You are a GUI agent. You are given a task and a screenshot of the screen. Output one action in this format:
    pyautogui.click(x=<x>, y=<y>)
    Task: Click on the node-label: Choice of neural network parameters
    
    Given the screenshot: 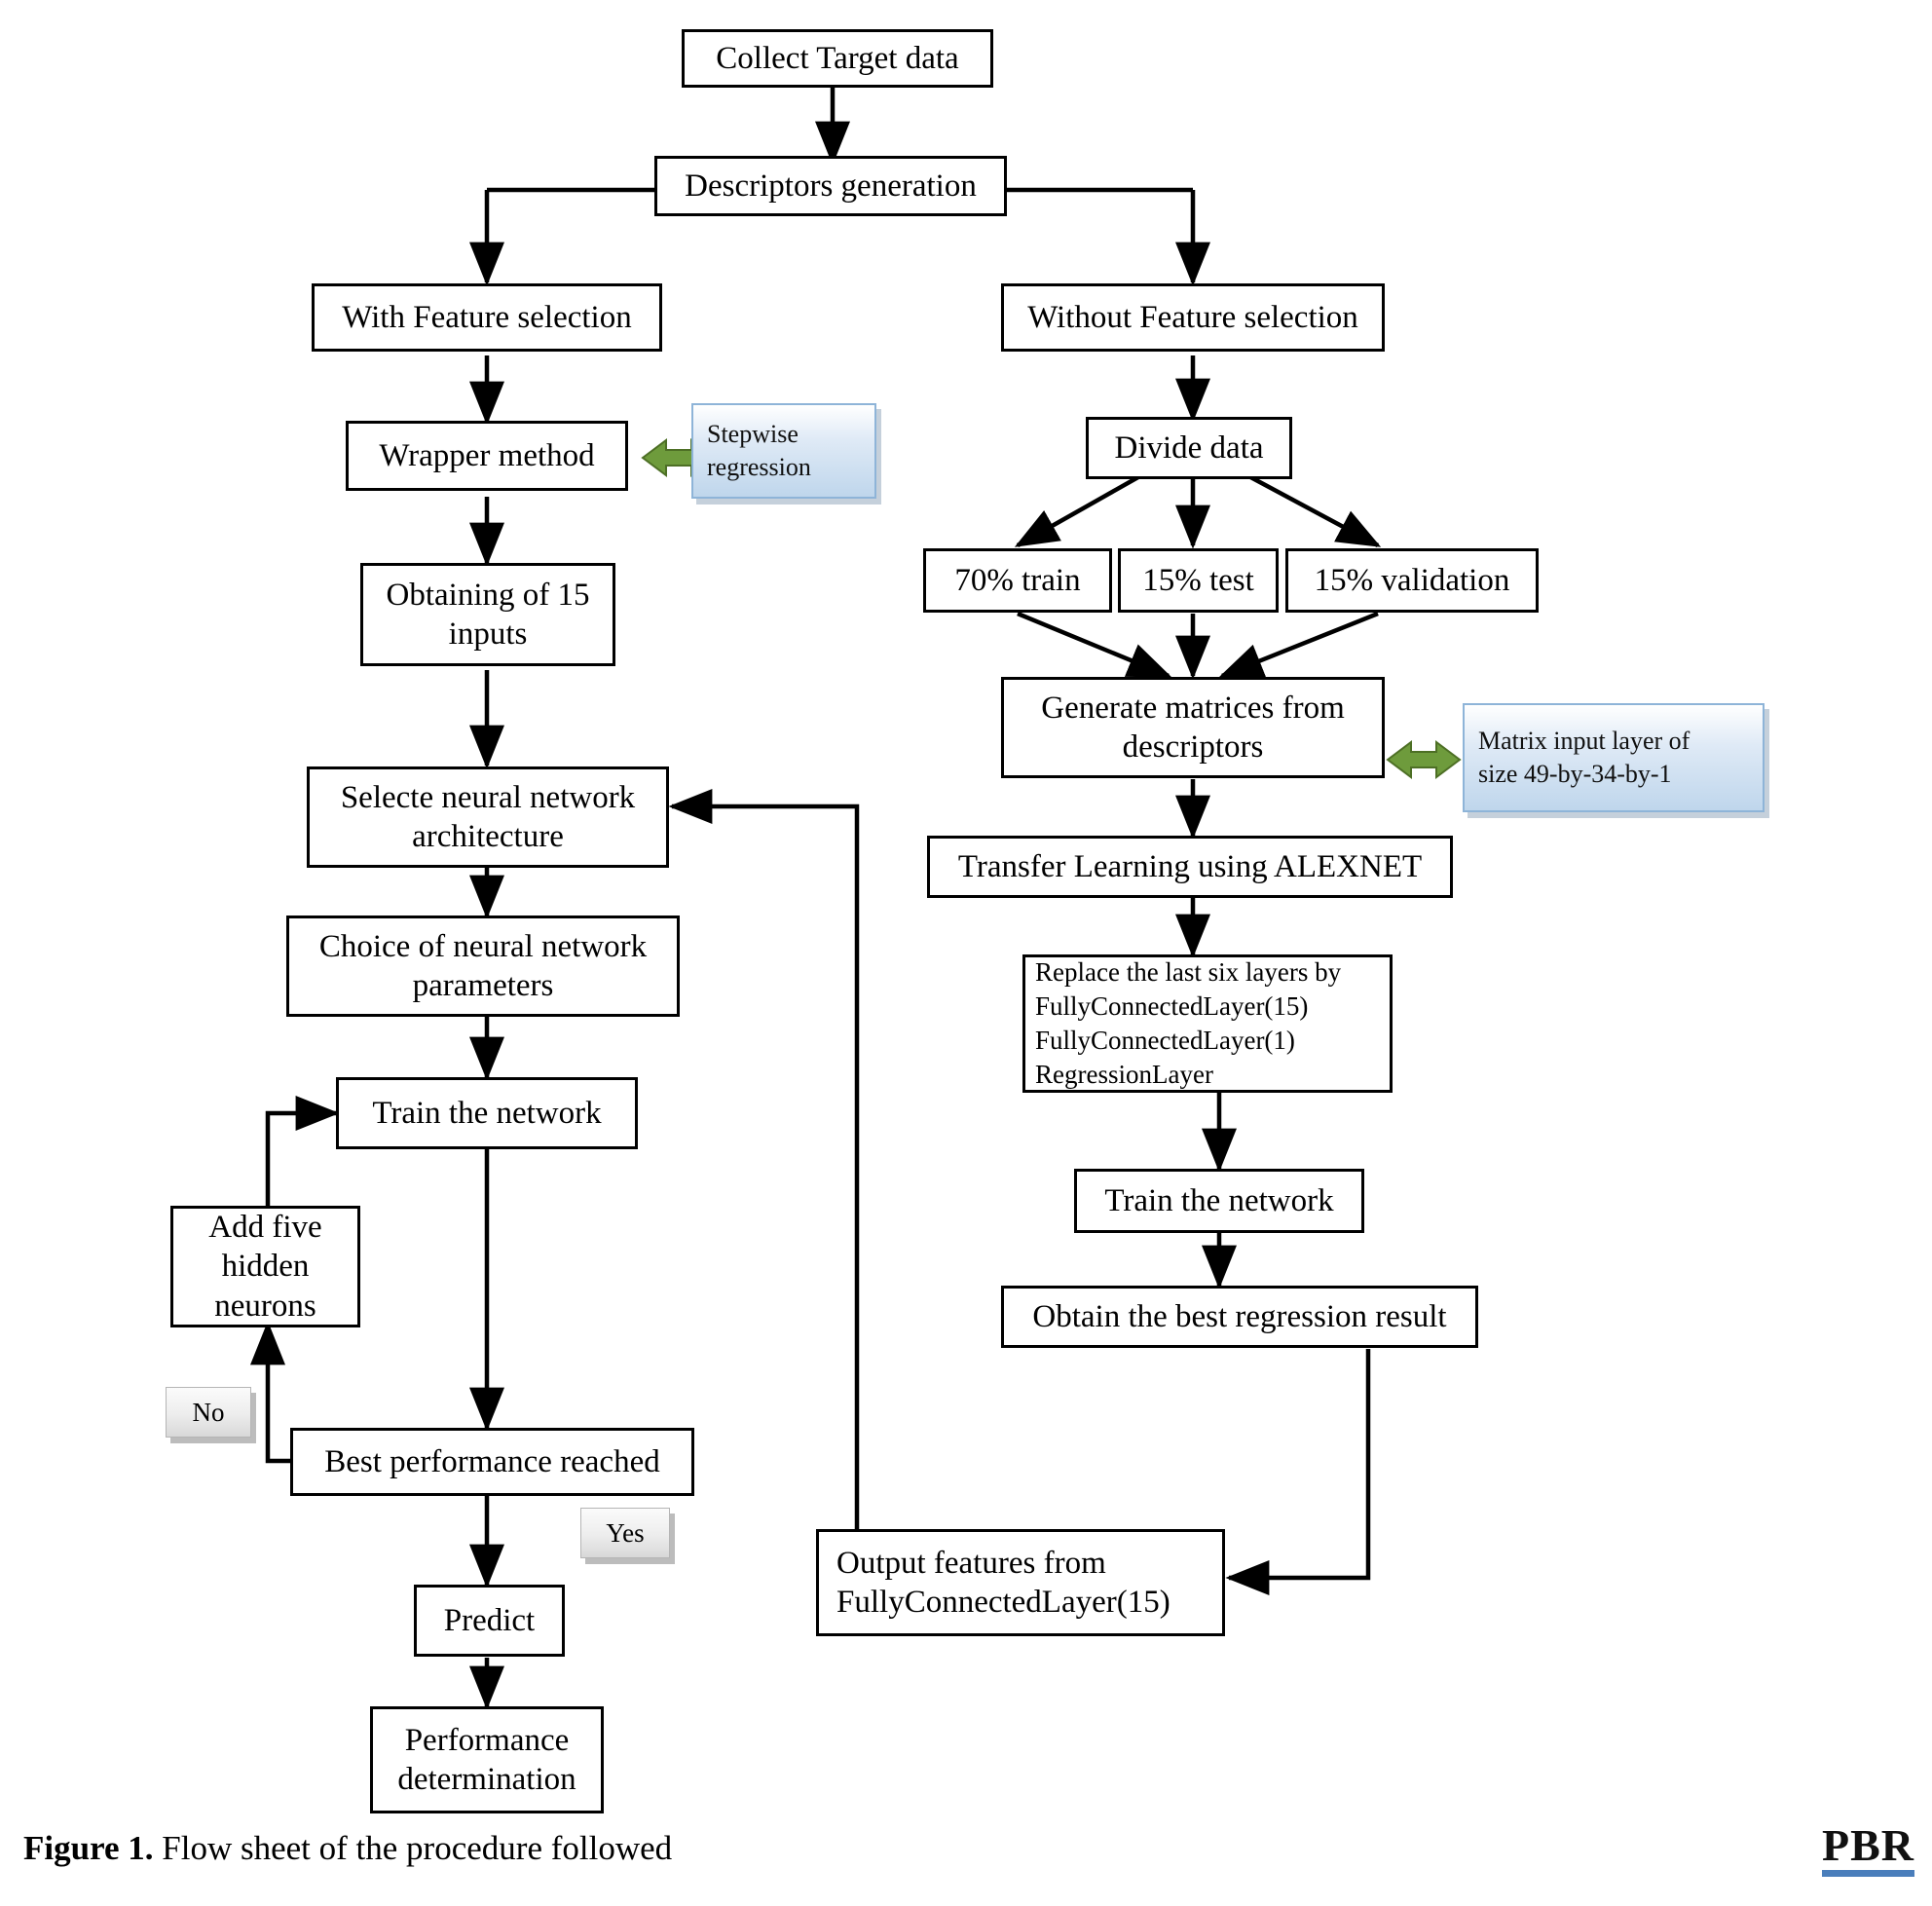 What is the action you would take?
    pyautogui.click(x=483, y=966)
    